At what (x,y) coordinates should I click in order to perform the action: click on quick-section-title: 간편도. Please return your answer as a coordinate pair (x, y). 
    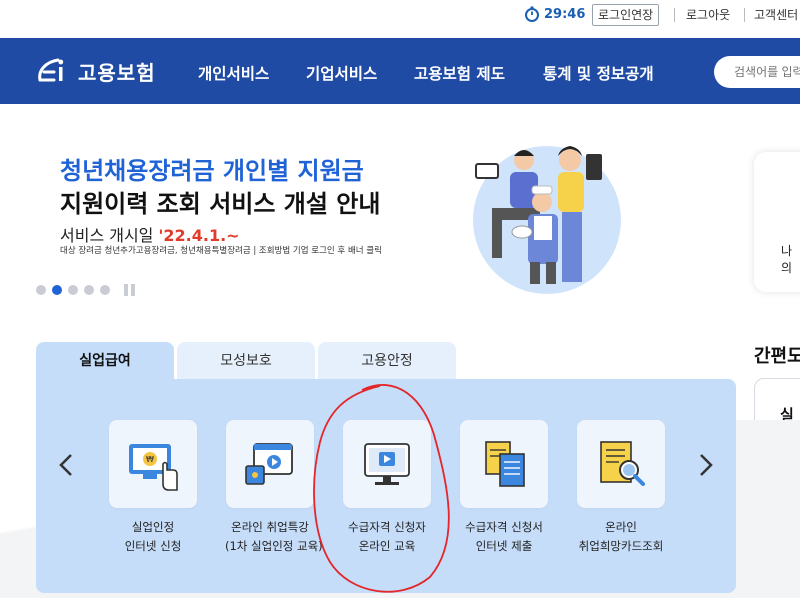
    Looking at the image, I should click on (777, 356).